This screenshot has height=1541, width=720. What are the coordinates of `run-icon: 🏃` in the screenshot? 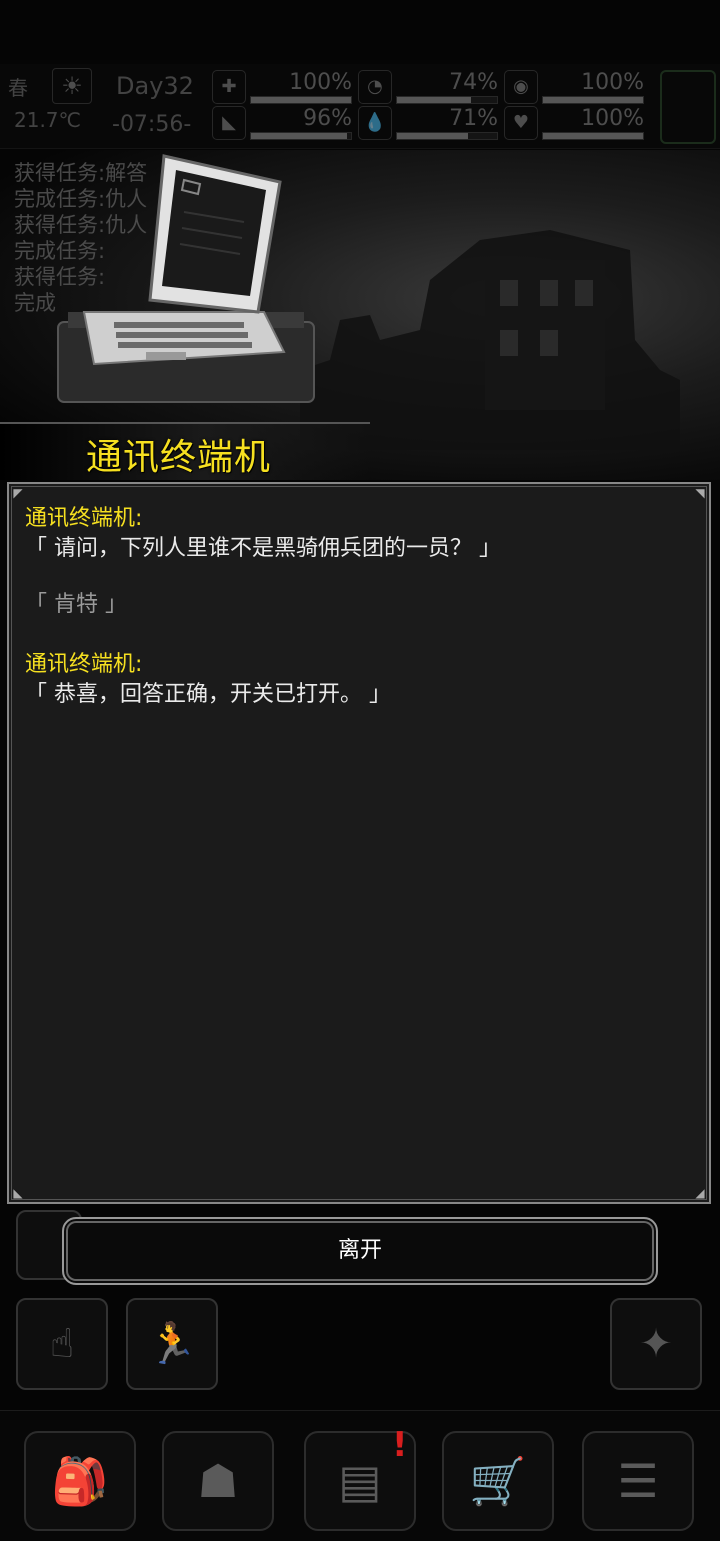 It's located at (172, 1344).